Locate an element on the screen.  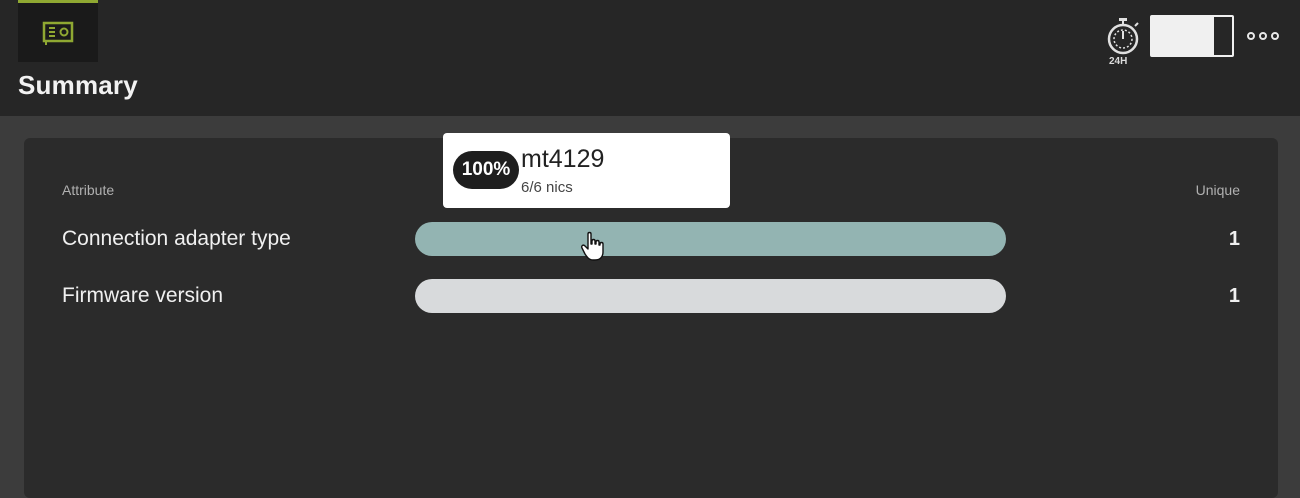
timer-label: 24H is located at coordinates (1118, 61).